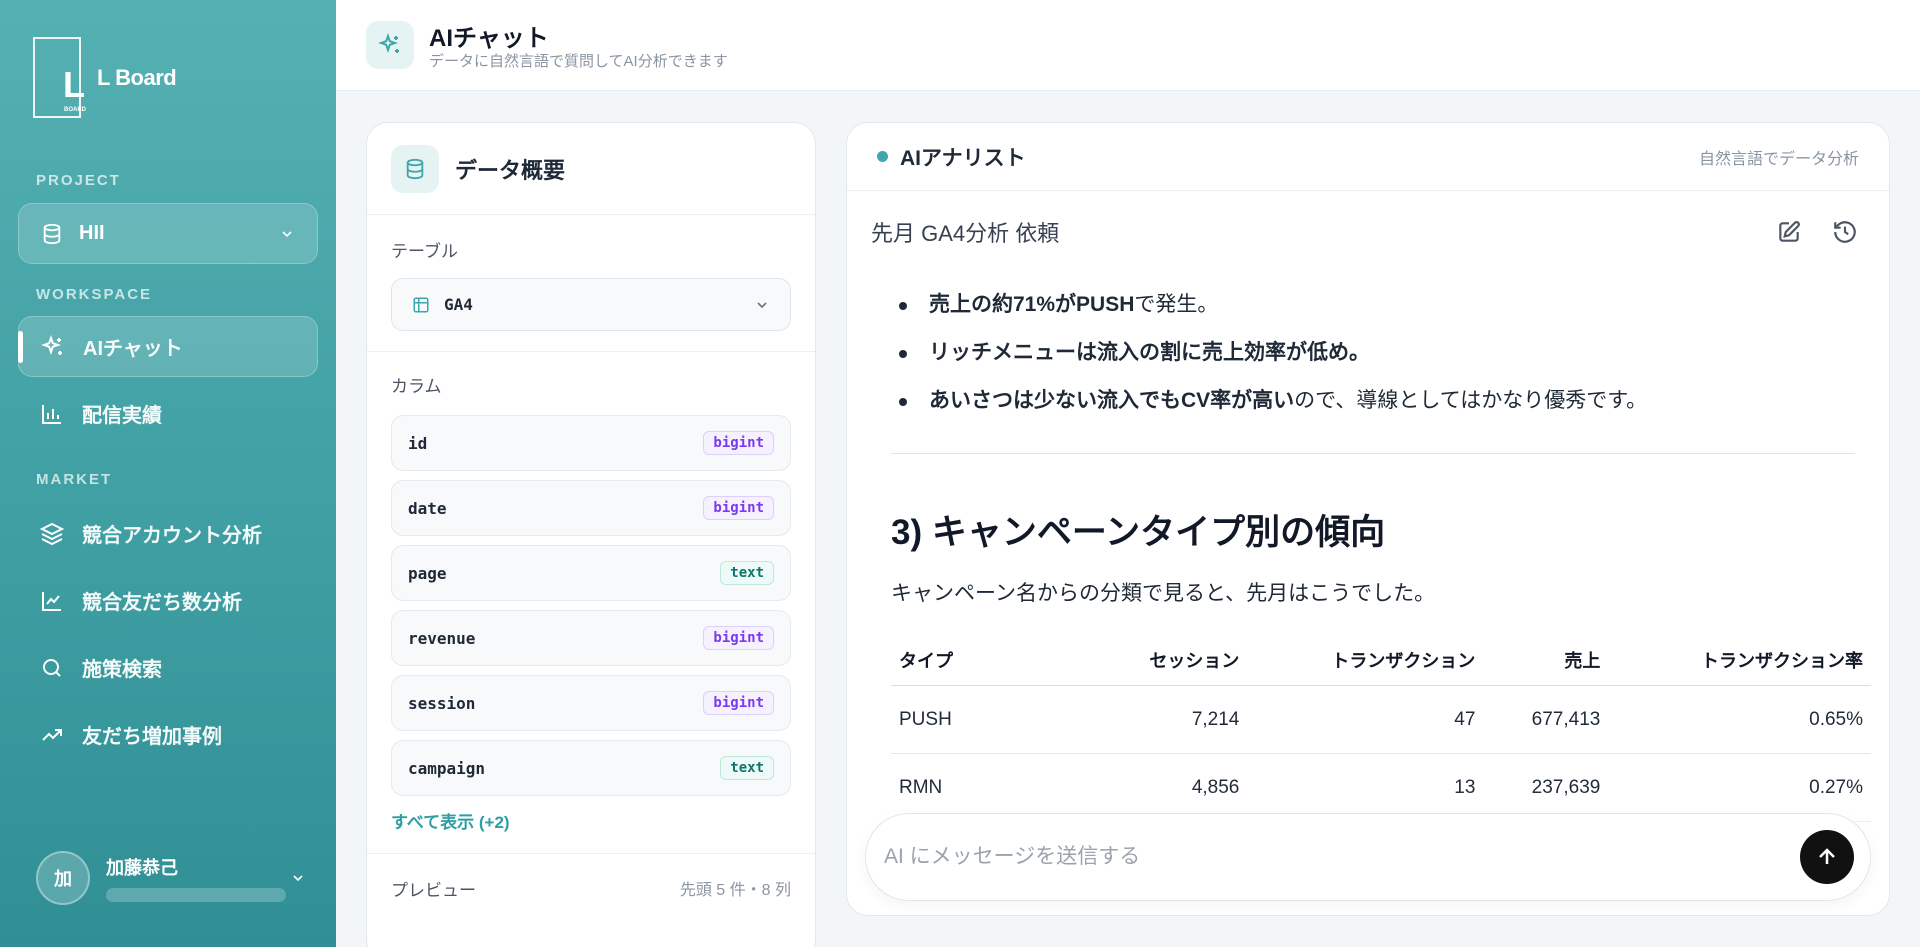  What do you see at coordinates (1176, 304) in the screenshot?
I see `bullet-text: で発生。` at bounding box center [1176, 304].